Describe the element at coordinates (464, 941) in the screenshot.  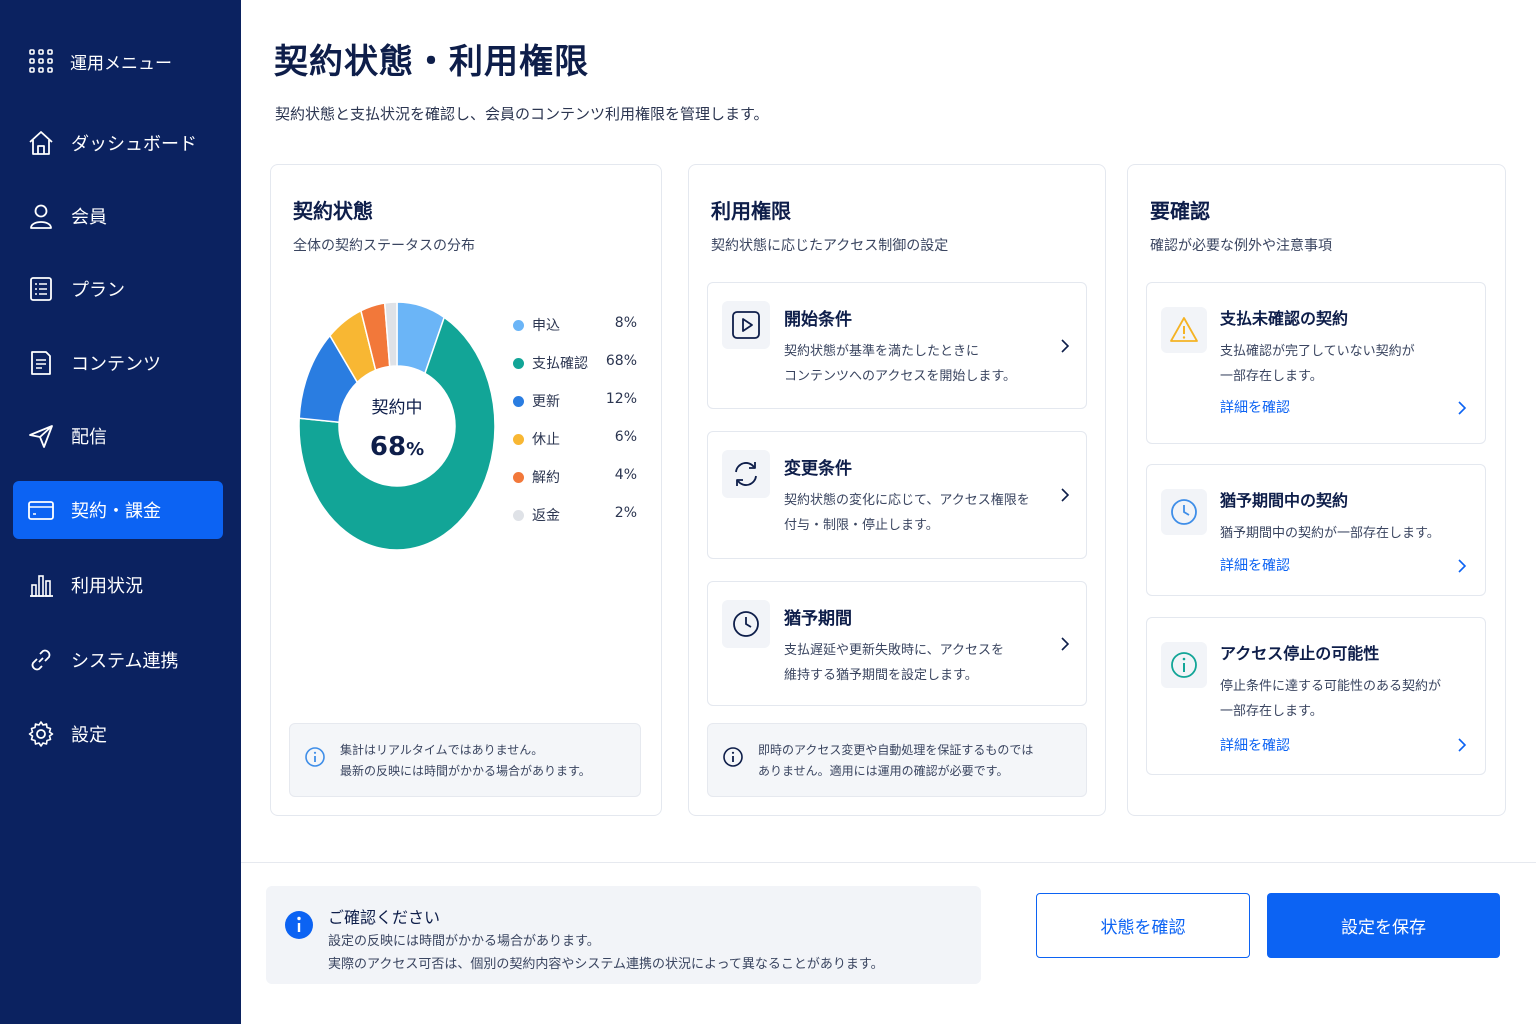
I see `notice-line: 設定の反映には時間がかかる場合があります。` at that location.